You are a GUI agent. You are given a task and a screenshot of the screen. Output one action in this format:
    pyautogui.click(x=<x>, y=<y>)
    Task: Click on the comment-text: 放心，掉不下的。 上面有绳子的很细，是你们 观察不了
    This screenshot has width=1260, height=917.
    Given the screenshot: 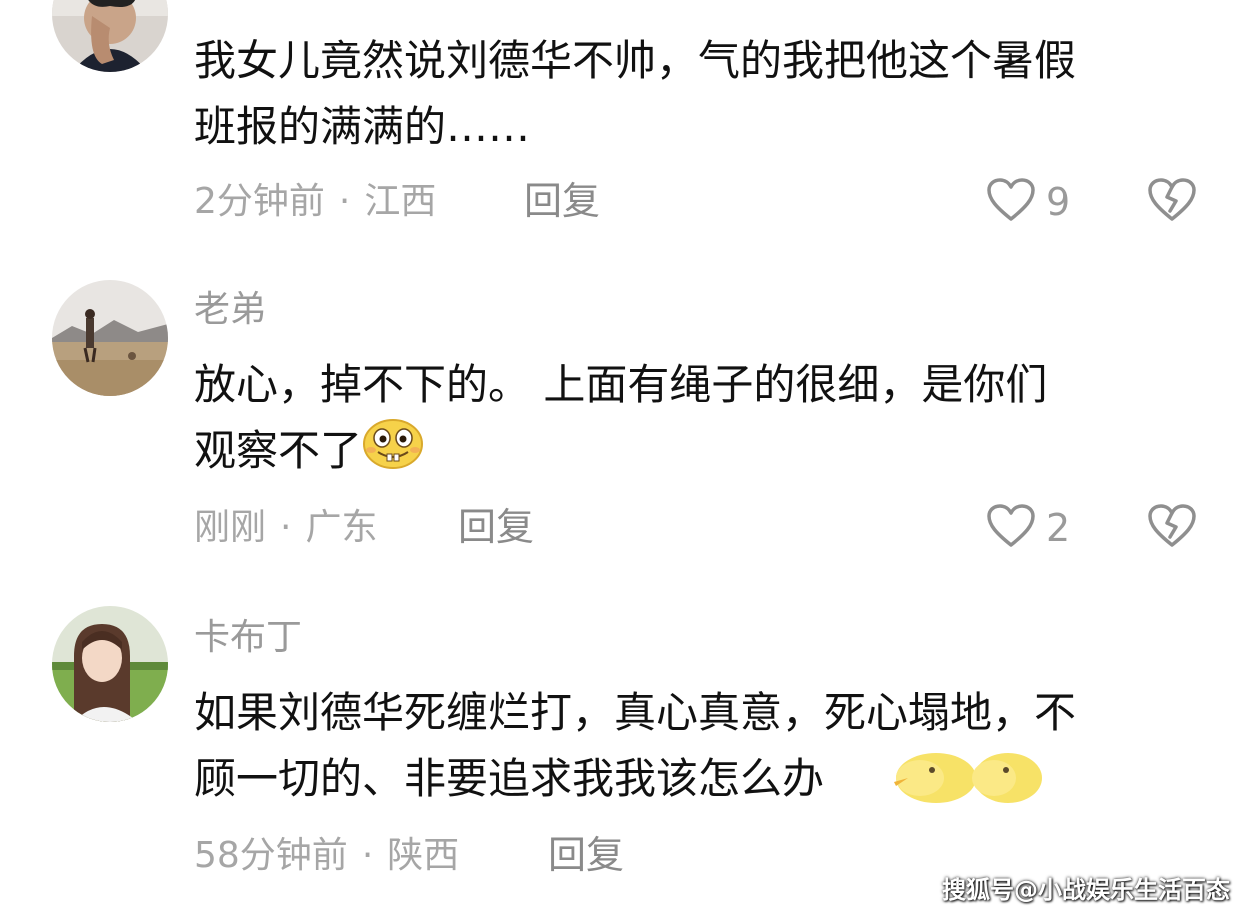 What is the action you would take?
    pyautogui.click(x=704, y=420)
    